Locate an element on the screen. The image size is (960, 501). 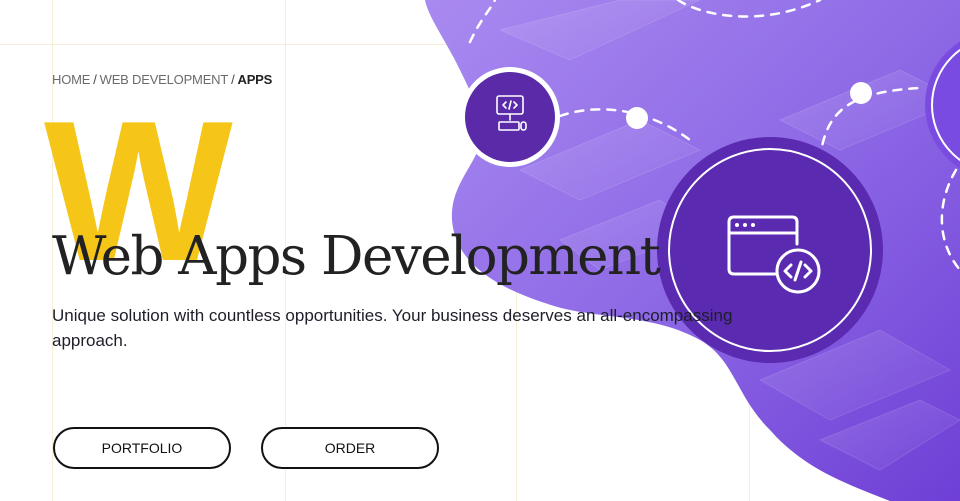
order-button: ORDER is located at coordinates (350, 448).